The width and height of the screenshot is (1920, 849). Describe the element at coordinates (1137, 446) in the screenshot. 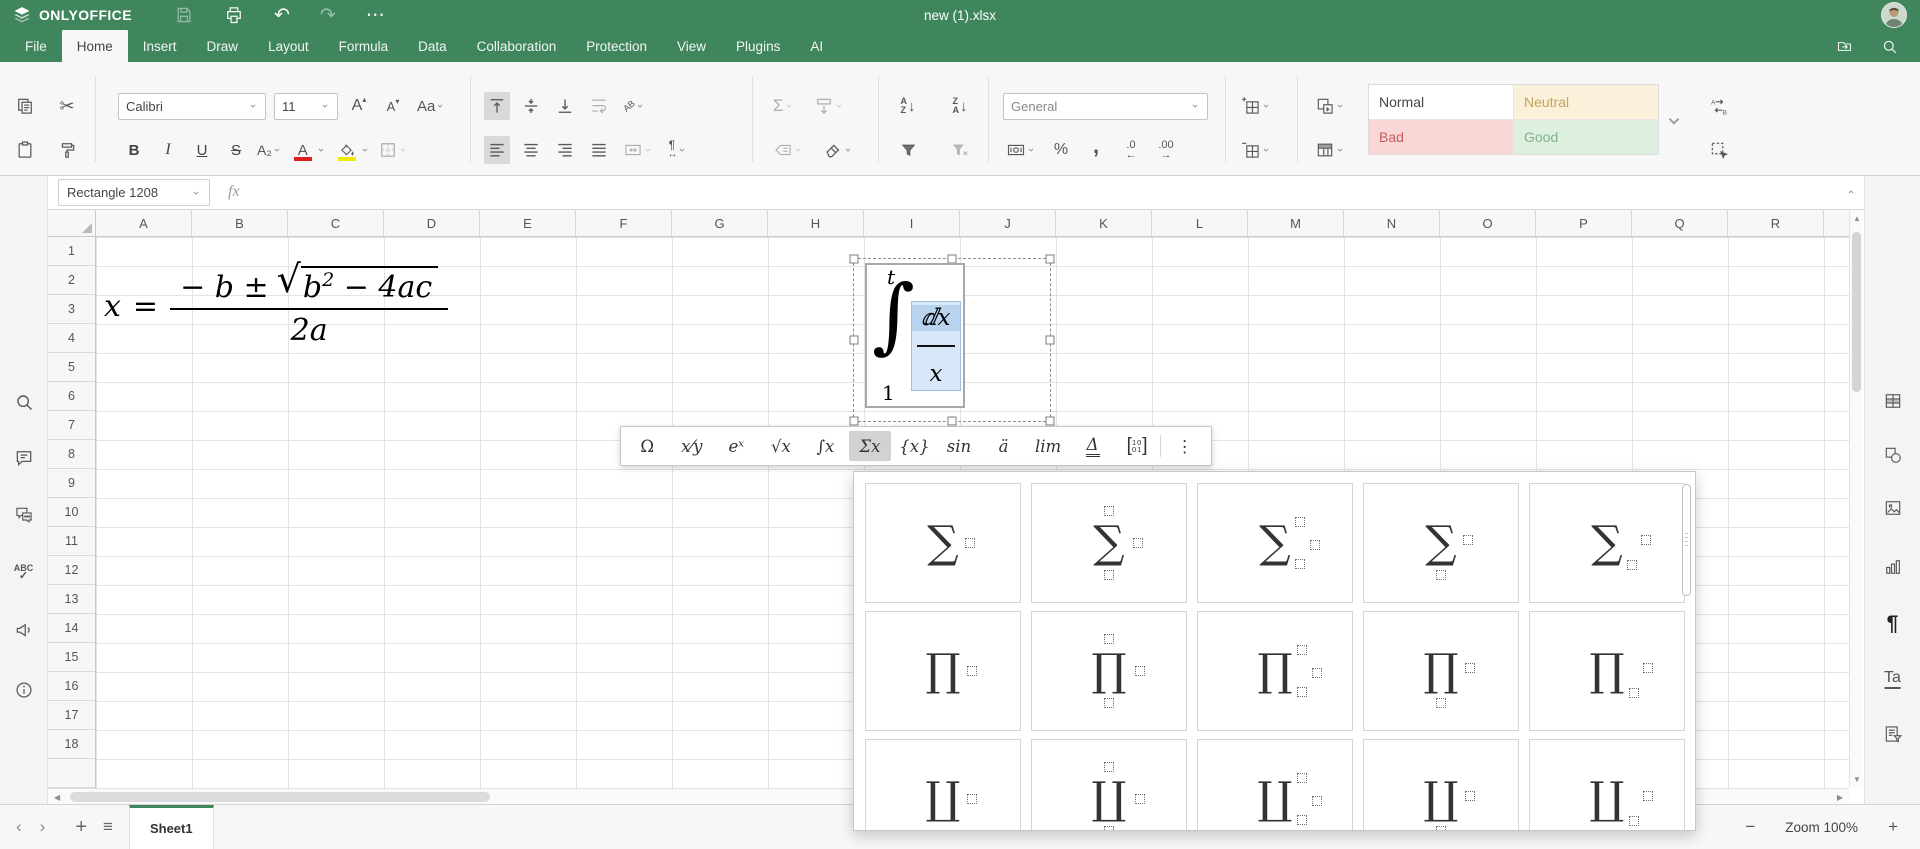

I see `eq-matrix-button: [10 01]` at that location.